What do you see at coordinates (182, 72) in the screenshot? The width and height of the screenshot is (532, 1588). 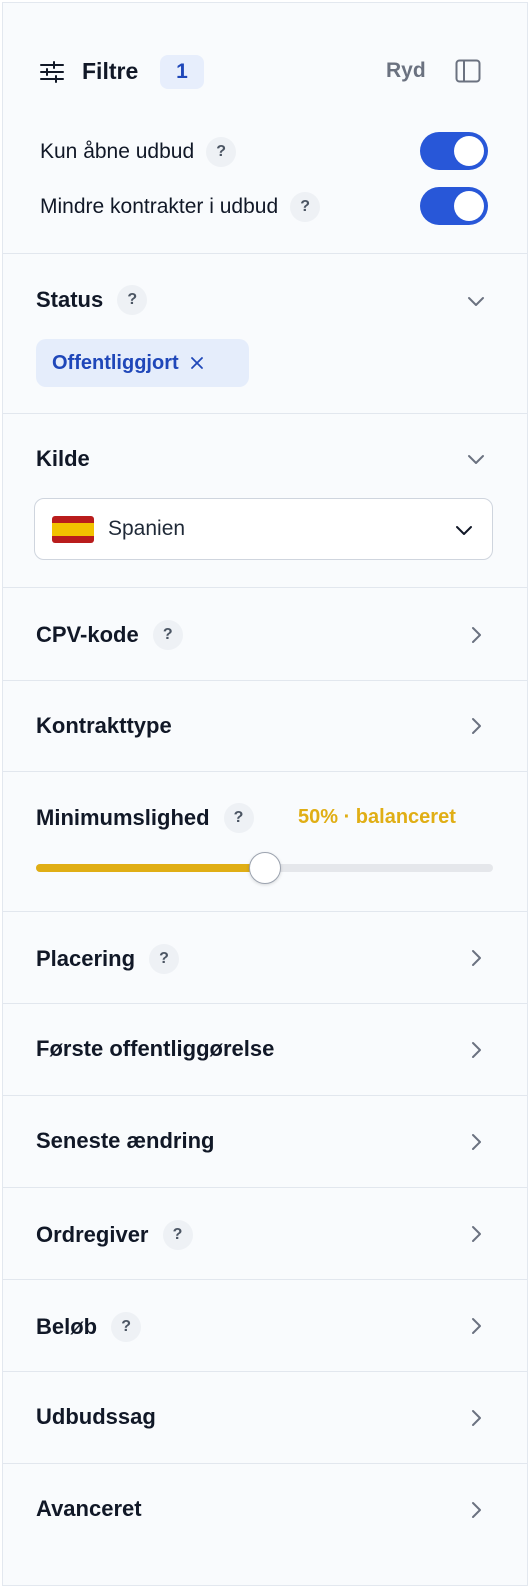 I see `active-filter-count-badge: 1` at bounding box center [182, 72].